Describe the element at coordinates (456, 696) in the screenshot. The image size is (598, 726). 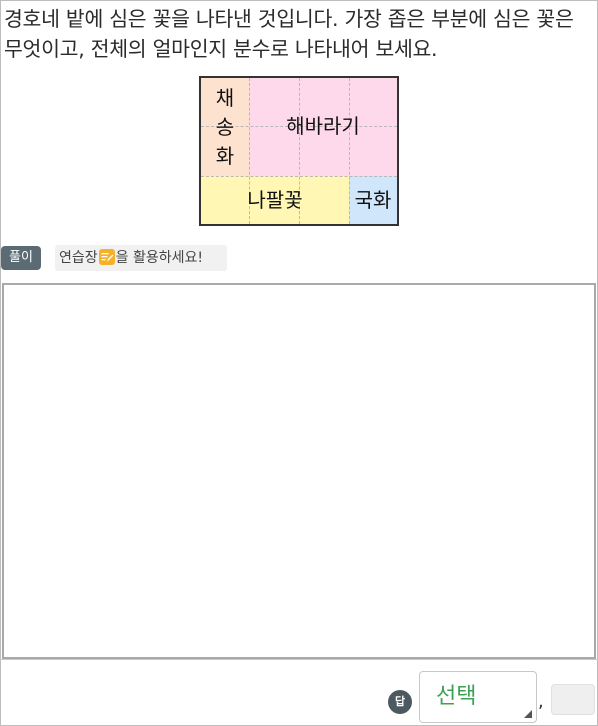
I see `select-placeholder: 선택` at that location.